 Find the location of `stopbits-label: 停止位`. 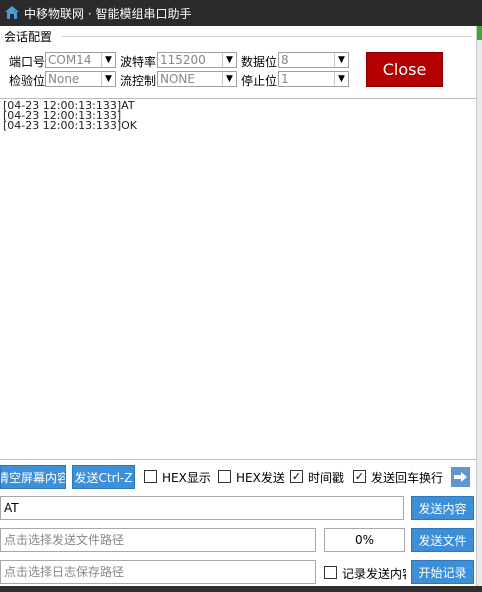

stopbits-label: 停止位 is located at coordinates (259, 81).